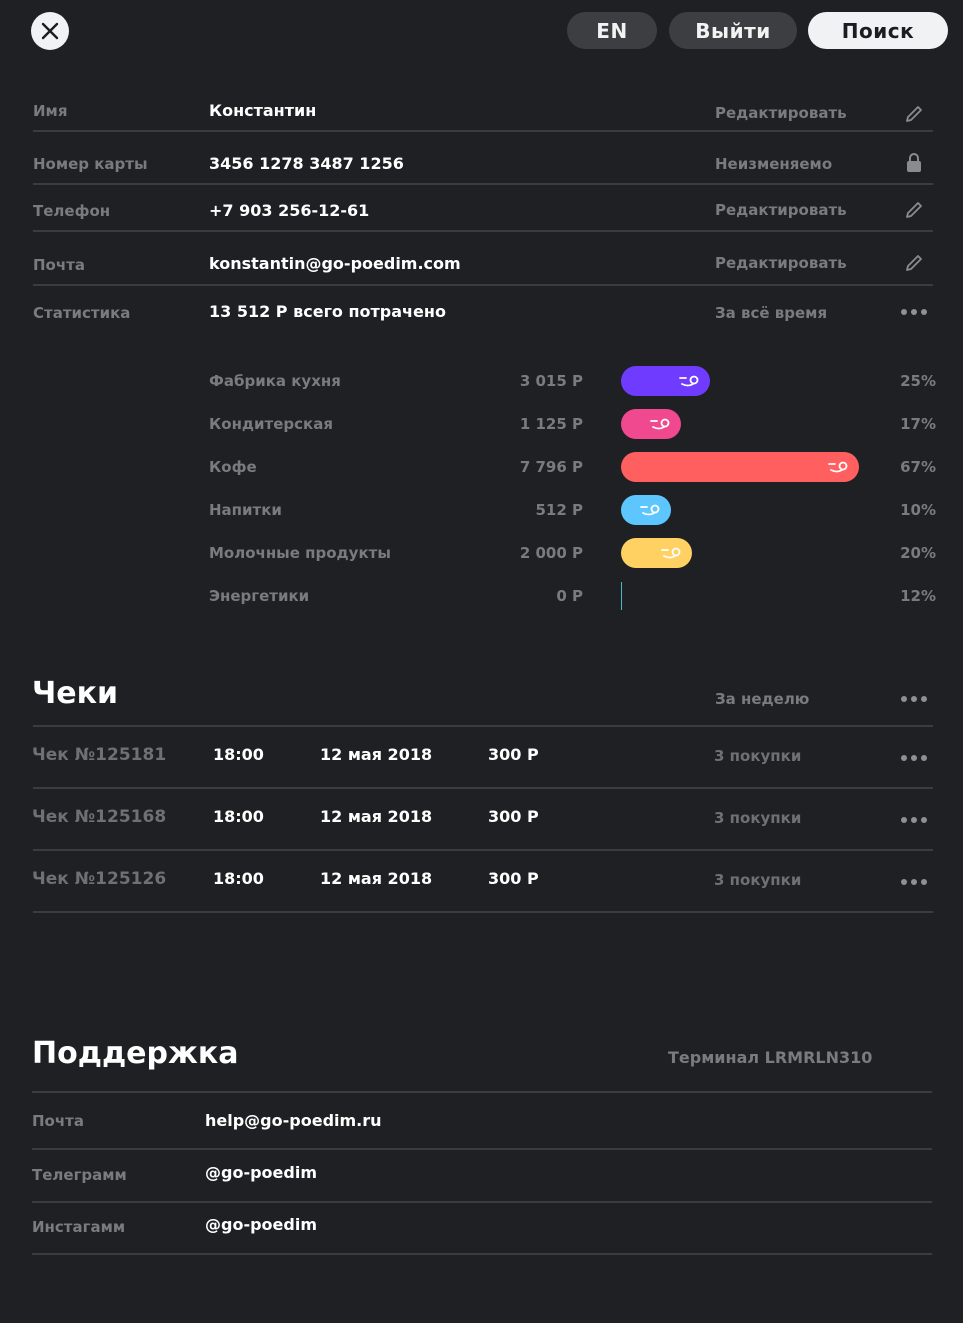  Describe the element at coordinates (612, 30) in the screenshot. I see `language-button: EN` at that location.